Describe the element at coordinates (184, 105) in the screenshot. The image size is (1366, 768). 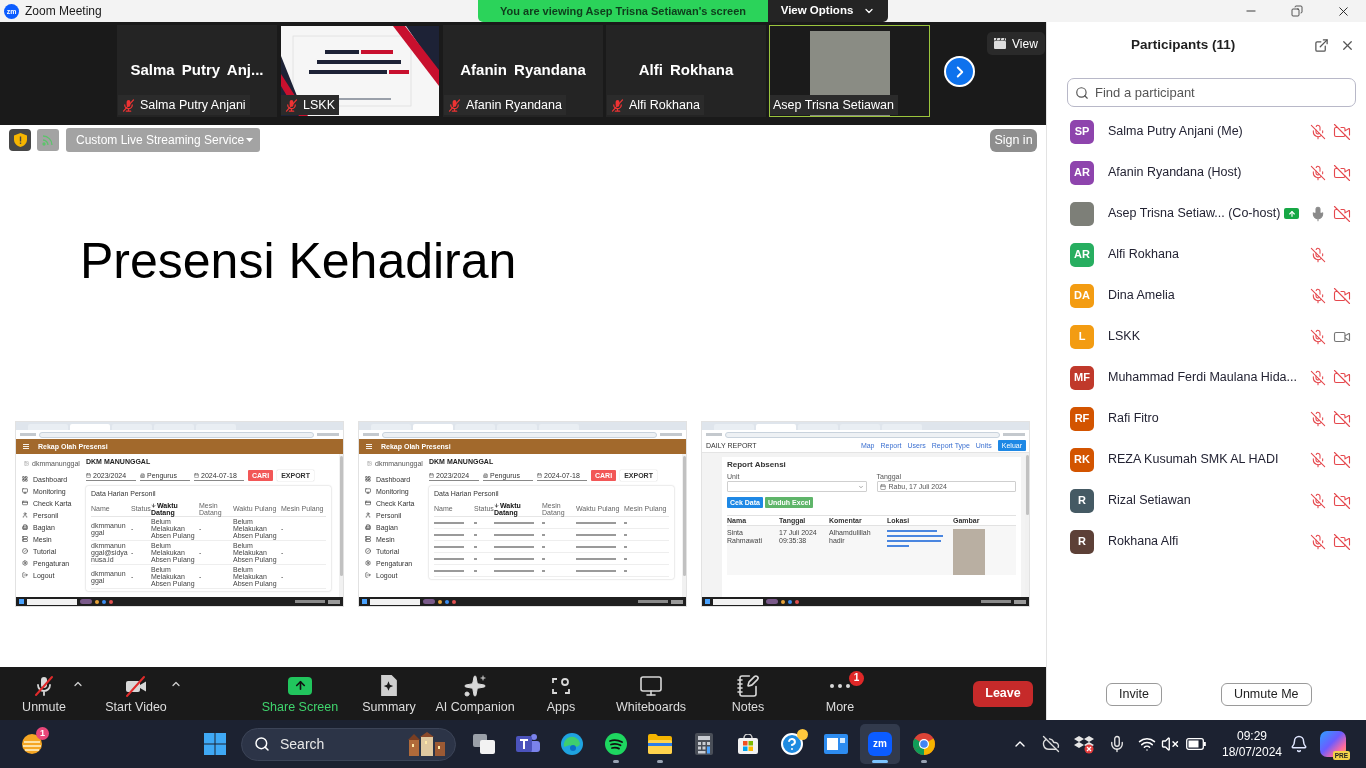
I see `name-label: Salma Putry Anjani` at that location.